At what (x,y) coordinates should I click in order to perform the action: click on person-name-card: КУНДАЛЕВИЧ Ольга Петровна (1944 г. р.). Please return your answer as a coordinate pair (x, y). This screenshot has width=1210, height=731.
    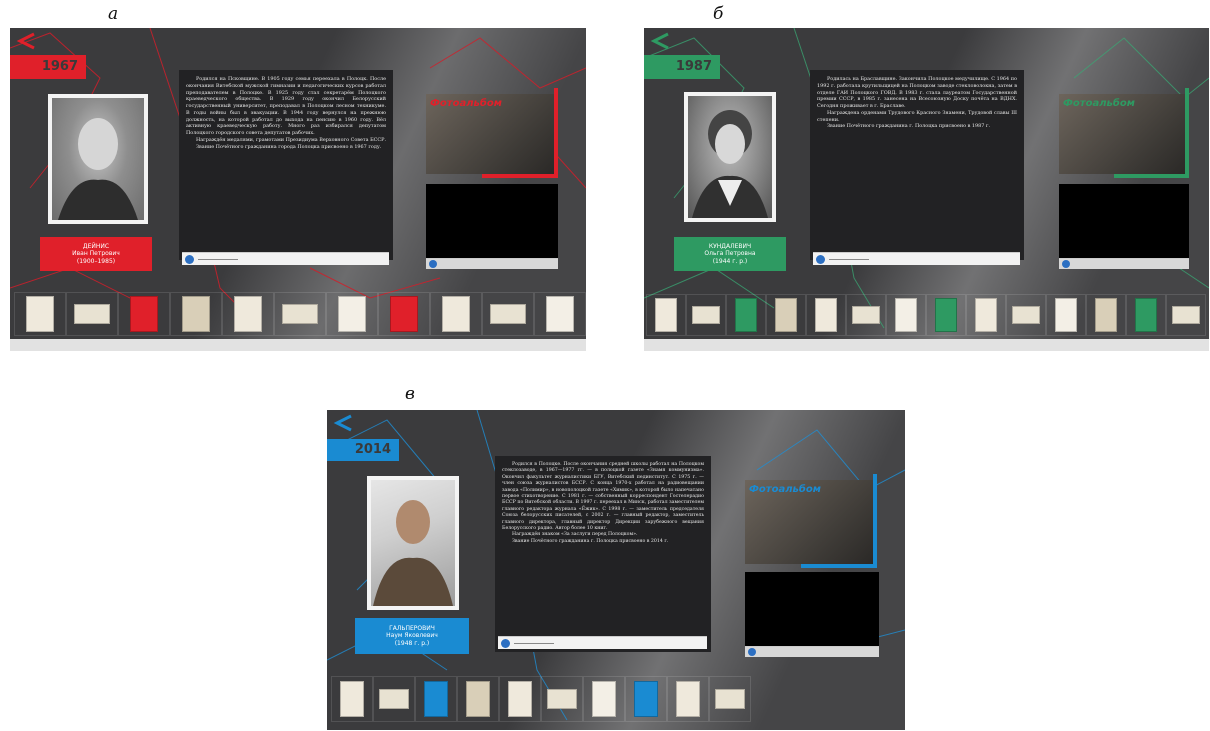
    Looking at the image, I should click on (730, 254).